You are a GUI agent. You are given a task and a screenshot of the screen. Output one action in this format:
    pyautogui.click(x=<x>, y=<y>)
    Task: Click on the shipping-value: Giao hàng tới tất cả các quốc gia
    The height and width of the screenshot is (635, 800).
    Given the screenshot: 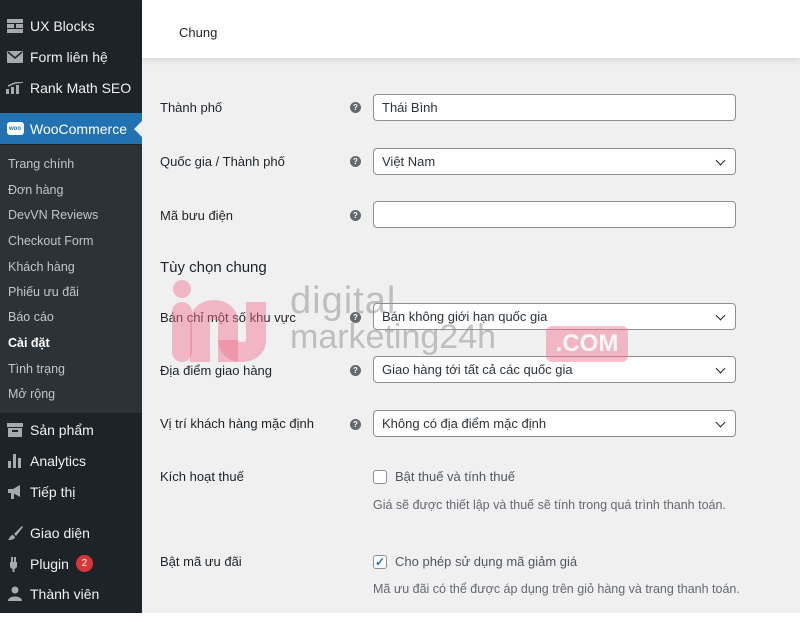 What is the action you would take?
    pyautogui.click(x=477, y=369)
    